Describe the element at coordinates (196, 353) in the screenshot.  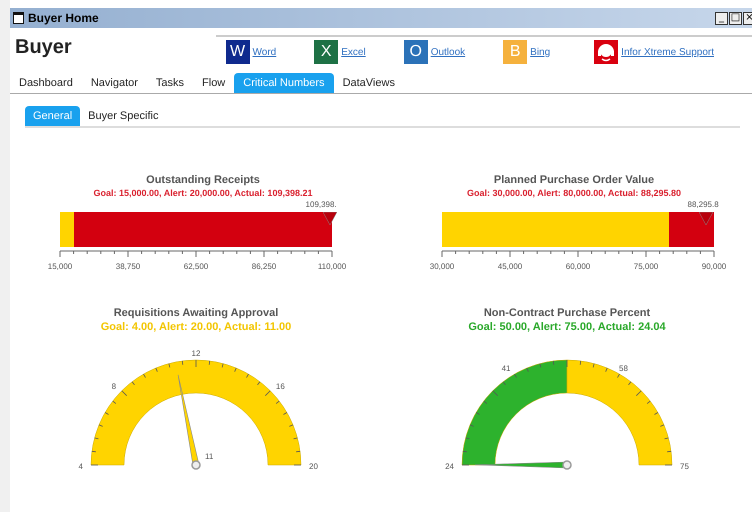
I see `gauge-tick-label: 12` at that location.